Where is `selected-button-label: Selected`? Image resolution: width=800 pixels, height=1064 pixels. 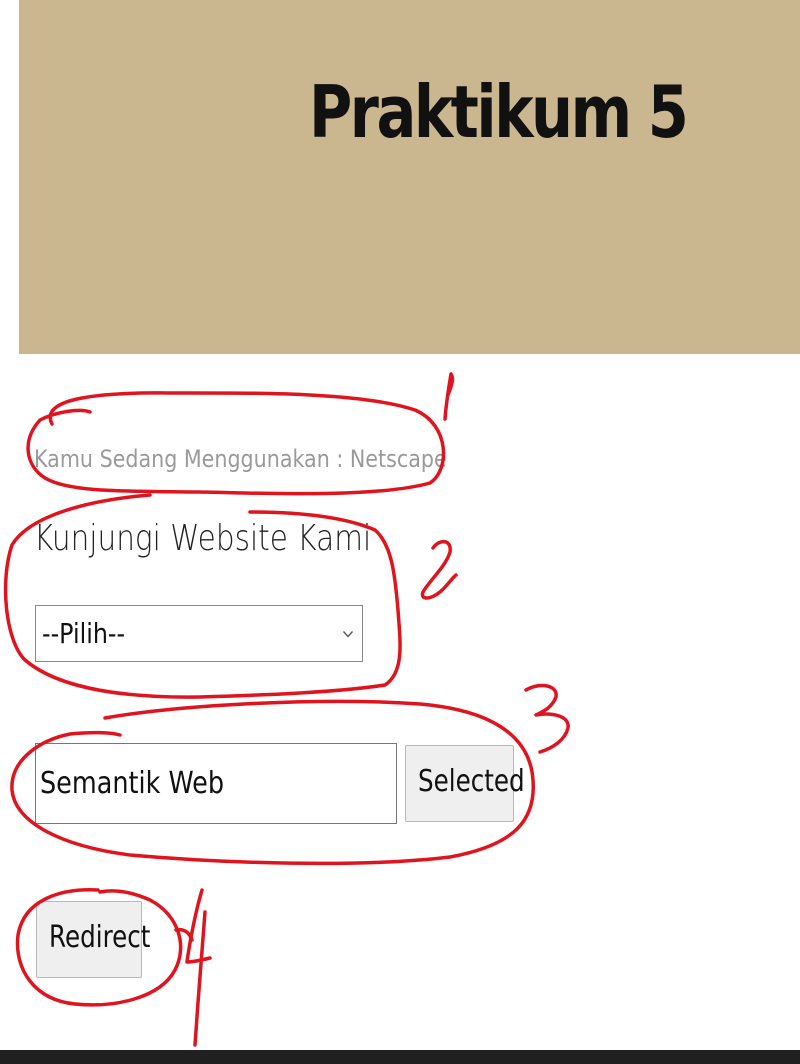
selected-button-label: Selected is located at coordinates (471, 781).